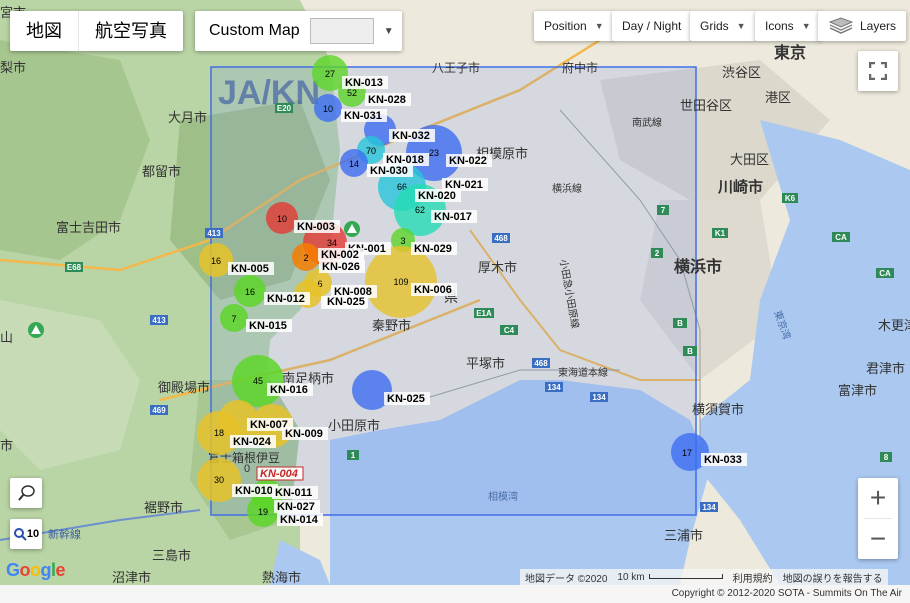 The height and width of the screenshot is (603, 910). I want to click on grids-dropdown: Grids ▼, so click(723, 26).